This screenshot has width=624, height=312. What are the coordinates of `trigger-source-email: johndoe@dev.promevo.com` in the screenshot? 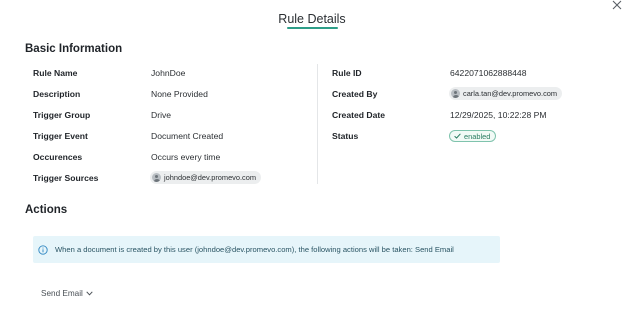 It's located at (210, 177).